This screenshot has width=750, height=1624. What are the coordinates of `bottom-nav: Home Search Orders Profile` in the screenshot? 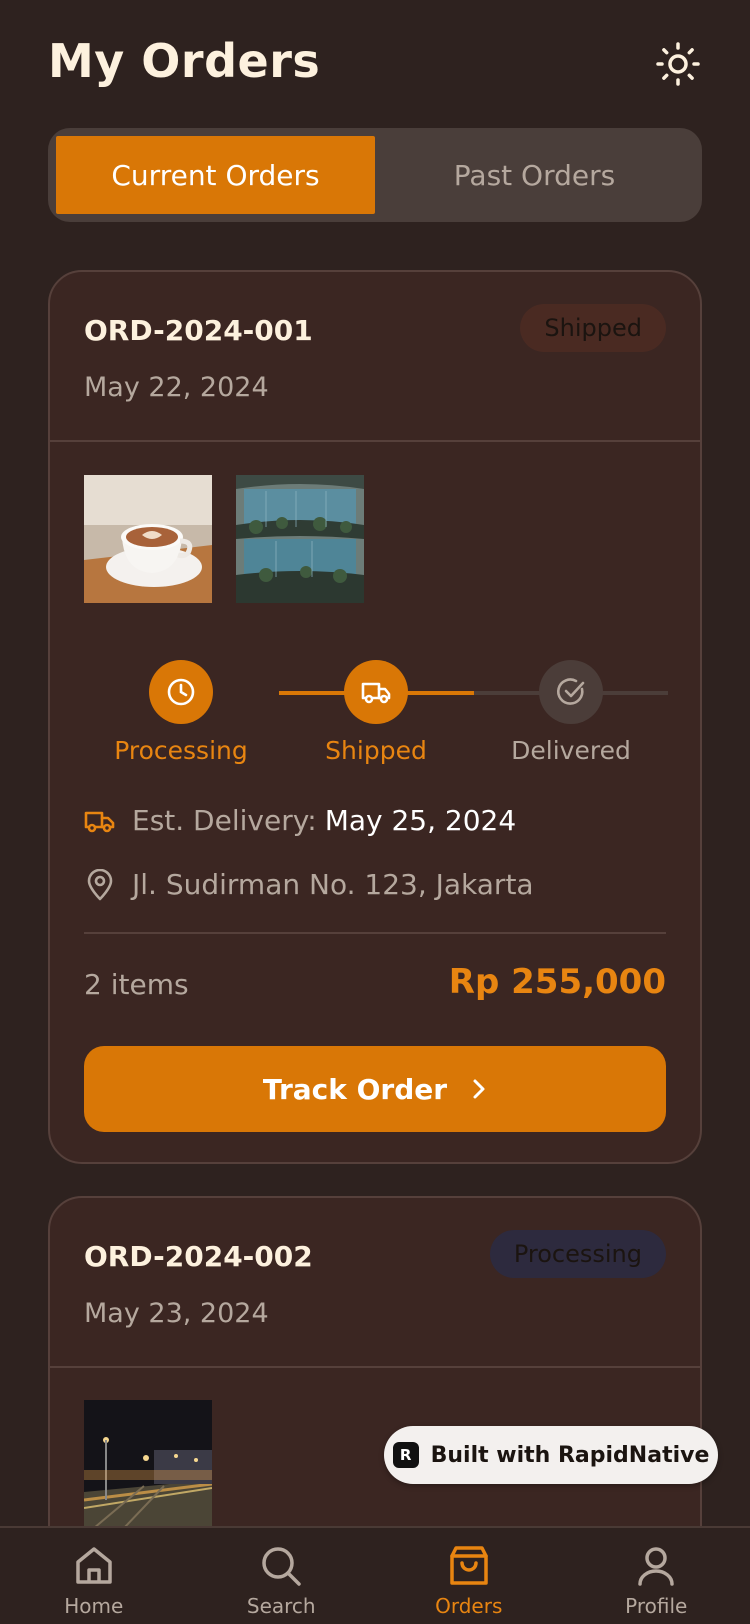 It's located at (375, 1575).